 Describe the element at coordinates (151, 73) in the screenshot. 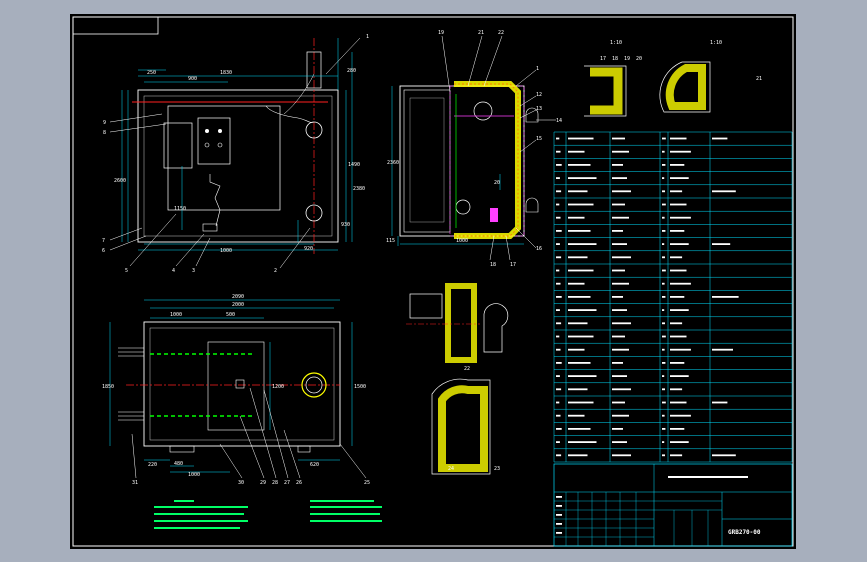

I see `dim-front-top-a: 250` at that location.